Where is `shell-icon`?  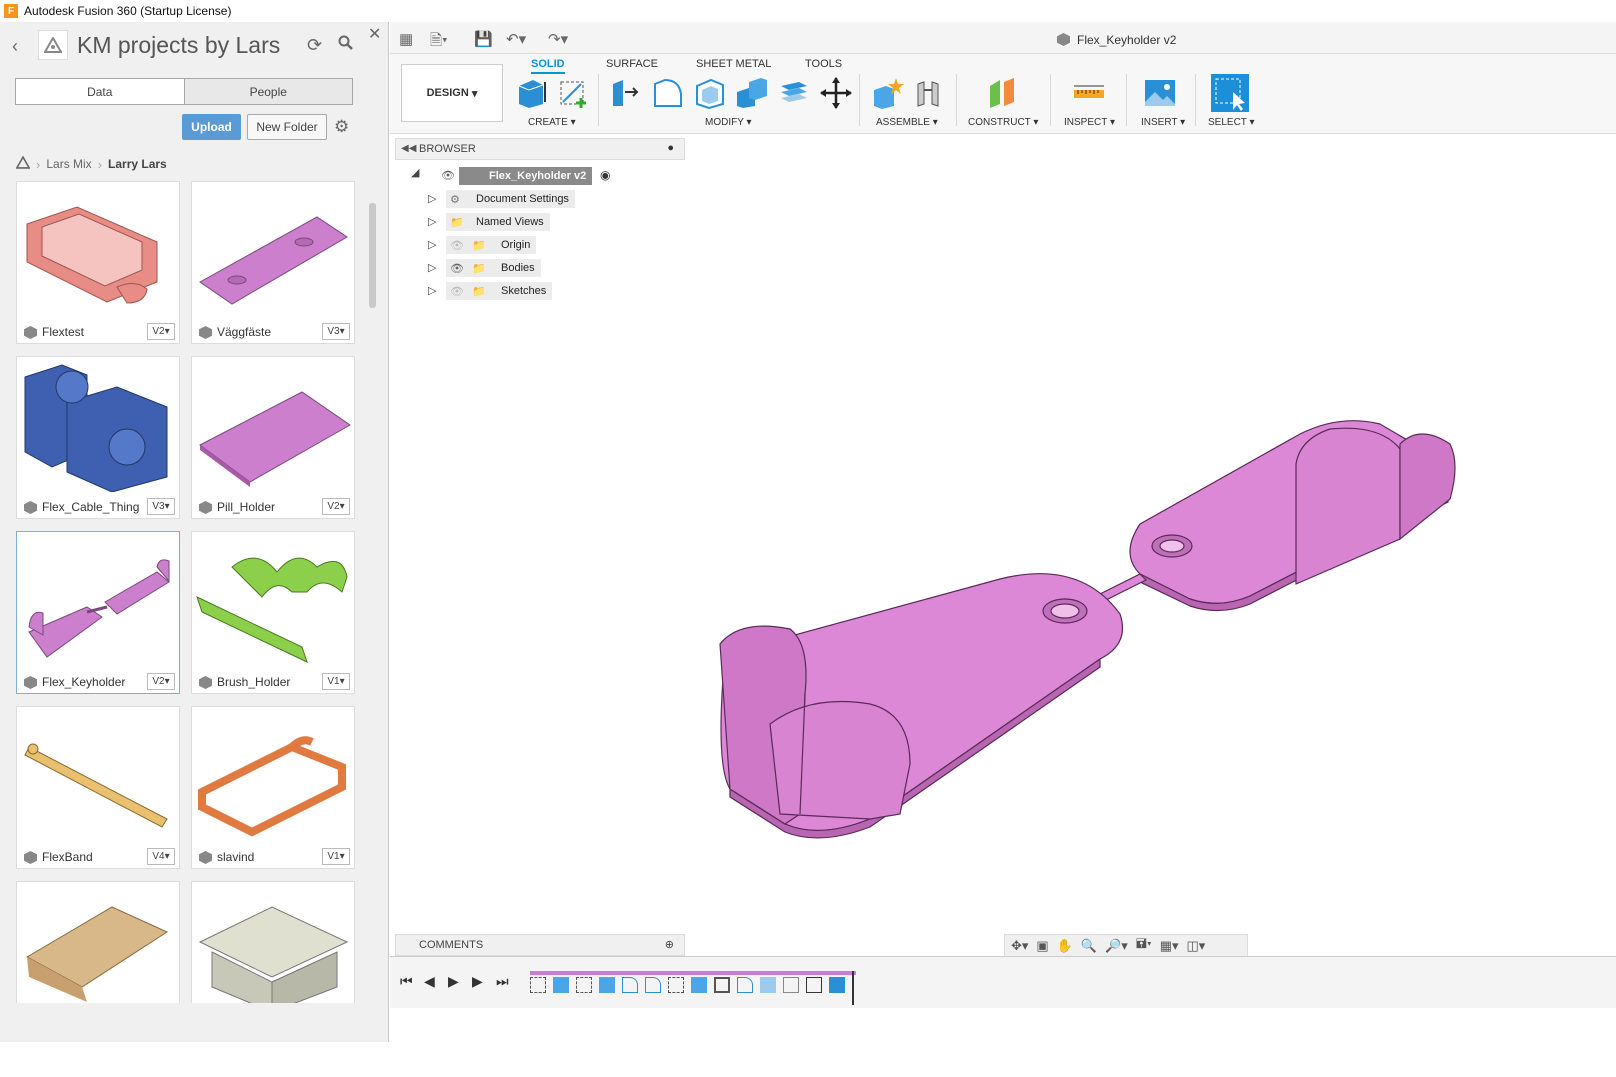 shell-icon is located at coordinates (710, 93).